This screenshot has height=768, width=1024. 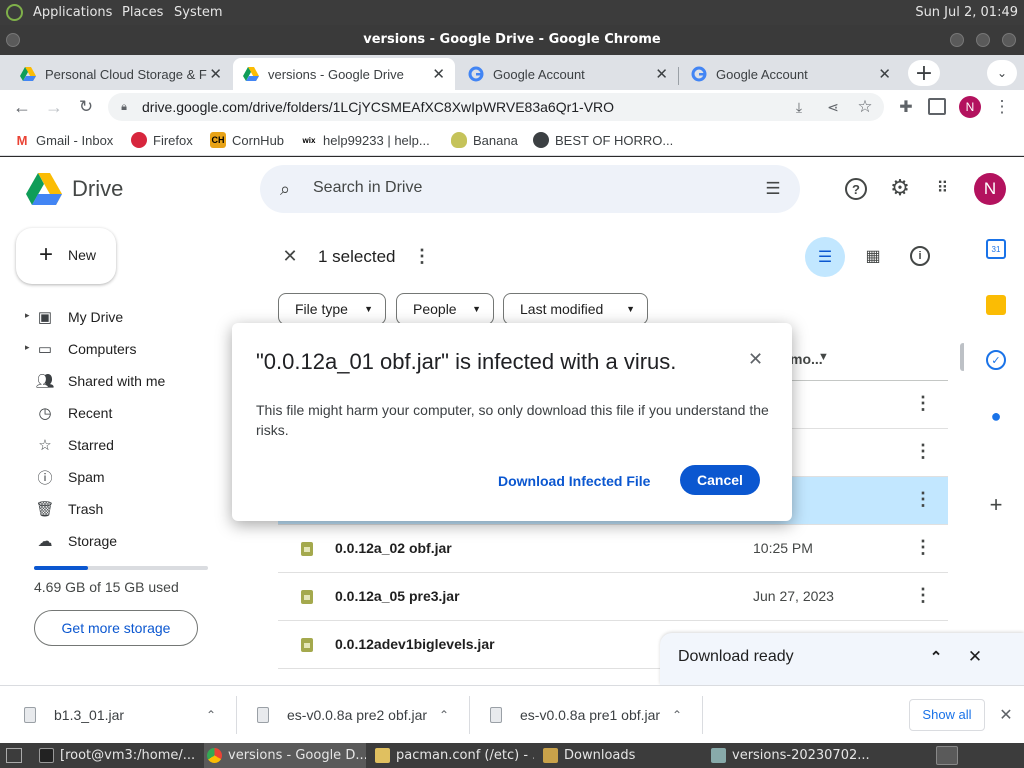 I want to click on chrome-icon, so click(x=214, y=755).